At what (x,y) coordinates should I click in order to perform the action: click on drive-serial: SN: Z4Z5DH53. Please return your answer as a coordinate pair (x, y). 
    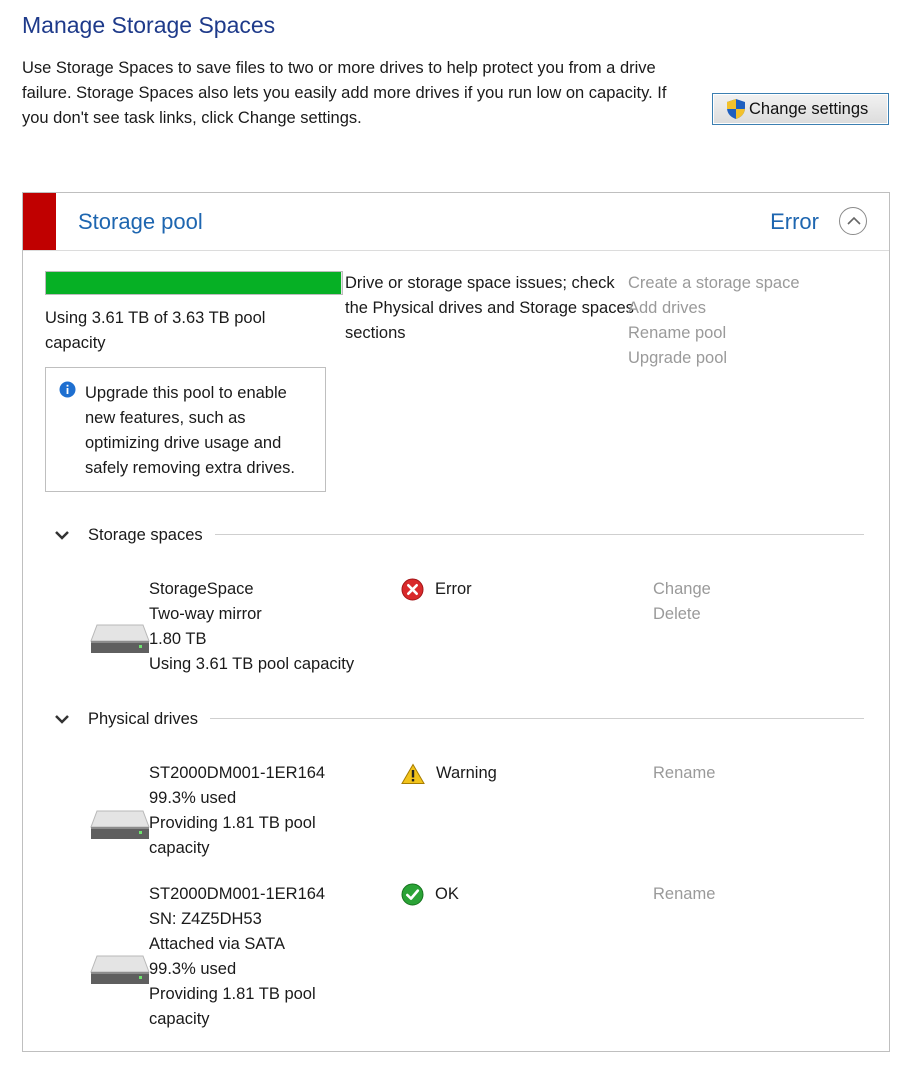
    Looking at the image, I should click on (205, 919).